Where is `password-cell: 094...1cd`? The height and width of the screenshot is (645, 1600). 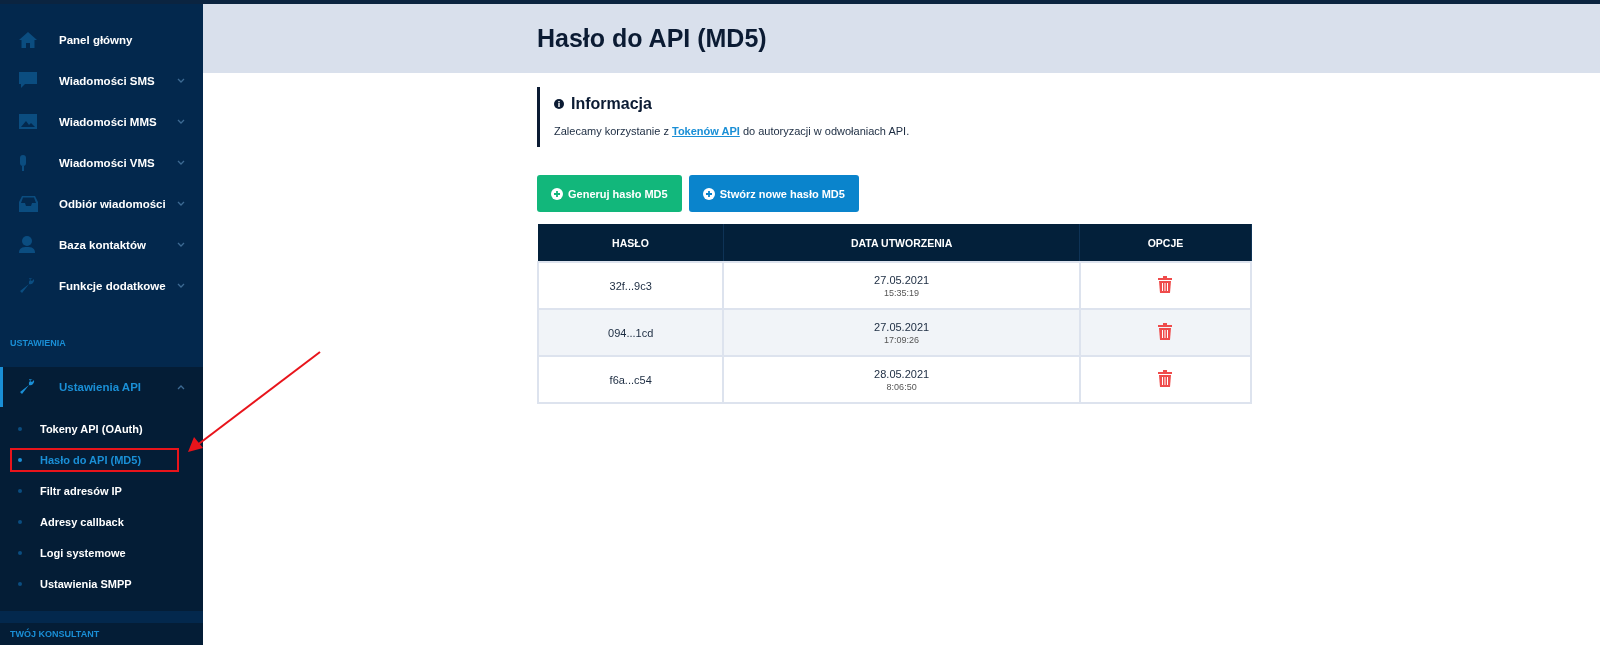 password-cell: 094...1cd is located at coordinates (631, 332).